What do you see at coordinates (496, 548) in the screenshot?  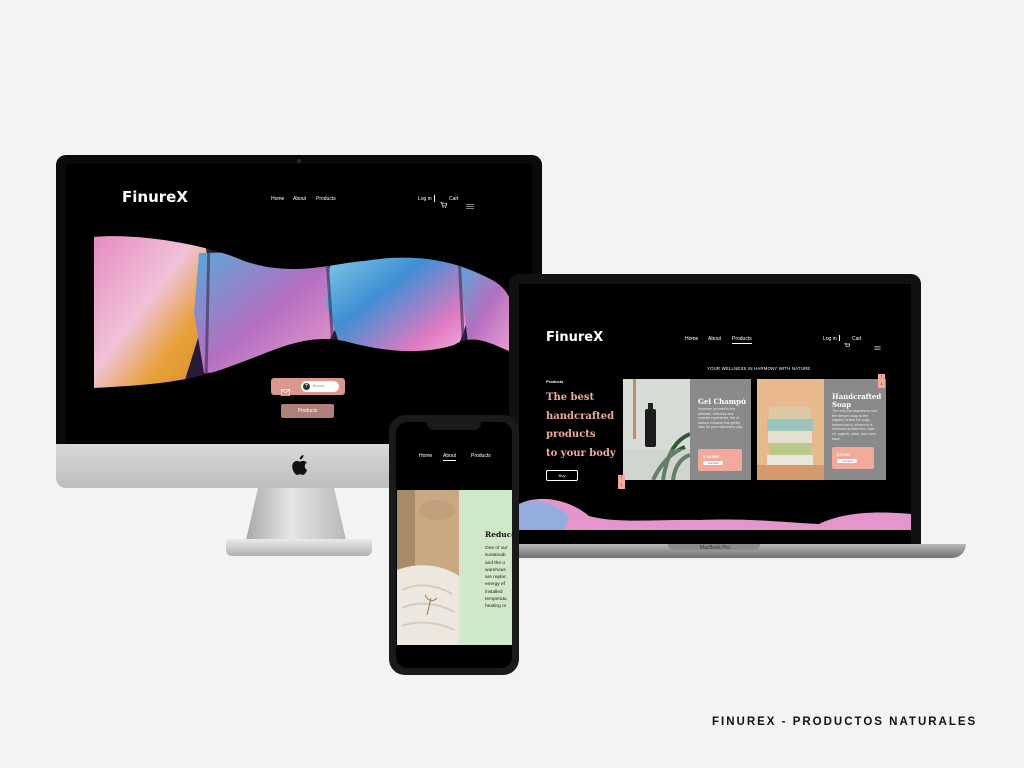 I see `body-line: One of our` at bounding box center [496, 548].